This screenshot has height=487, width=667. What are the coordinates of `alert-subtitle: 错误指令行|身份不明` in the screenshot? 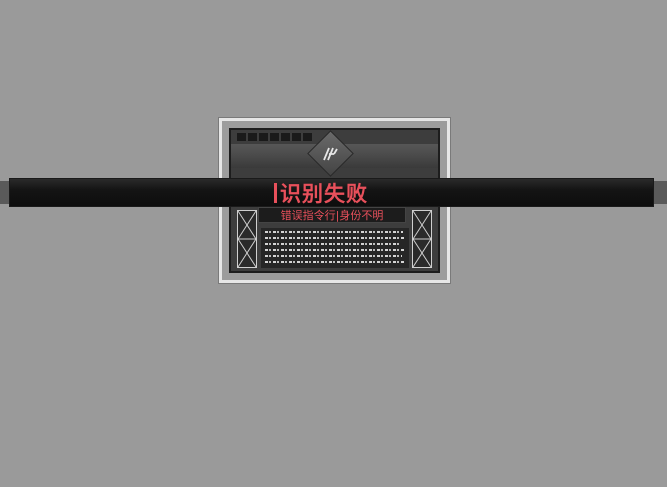 It's located at (332, 215).